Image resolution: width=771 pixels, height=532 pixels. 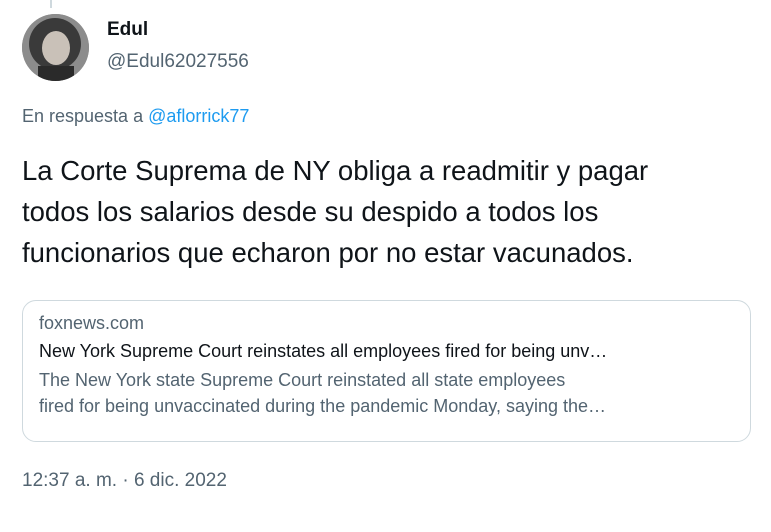 What do you see at coordinates (92, 323) in the screenshot?
I see `card-domain: foxnews.com` at bounding box center [92, 323].